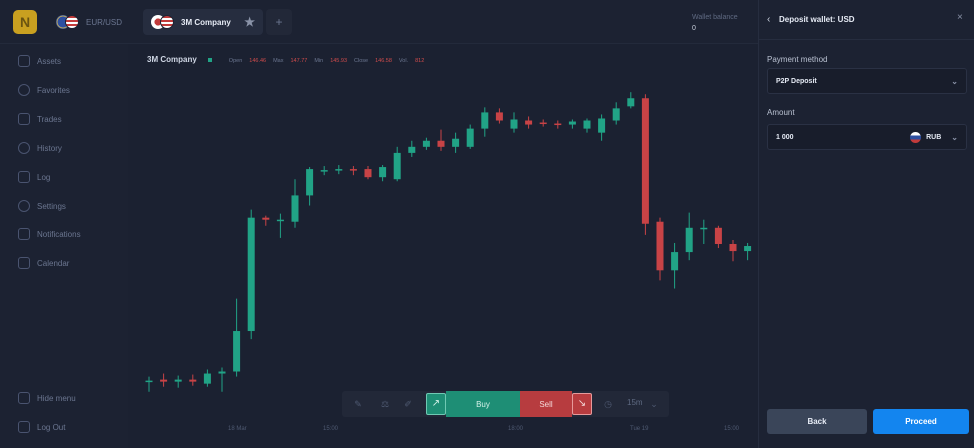 The width and height of the screenshot is (974, 448). Describe the element at coordinates (172, 59) in the screenshot. I see `chart-company: 3M Company` at that location.